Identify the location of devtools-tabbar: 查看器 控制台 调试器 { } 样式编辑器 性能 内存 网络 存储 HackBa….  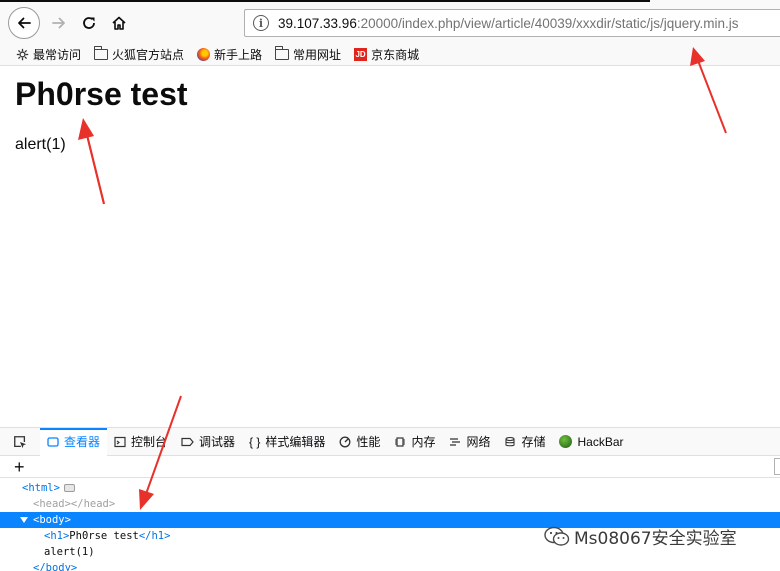
(390, 441).